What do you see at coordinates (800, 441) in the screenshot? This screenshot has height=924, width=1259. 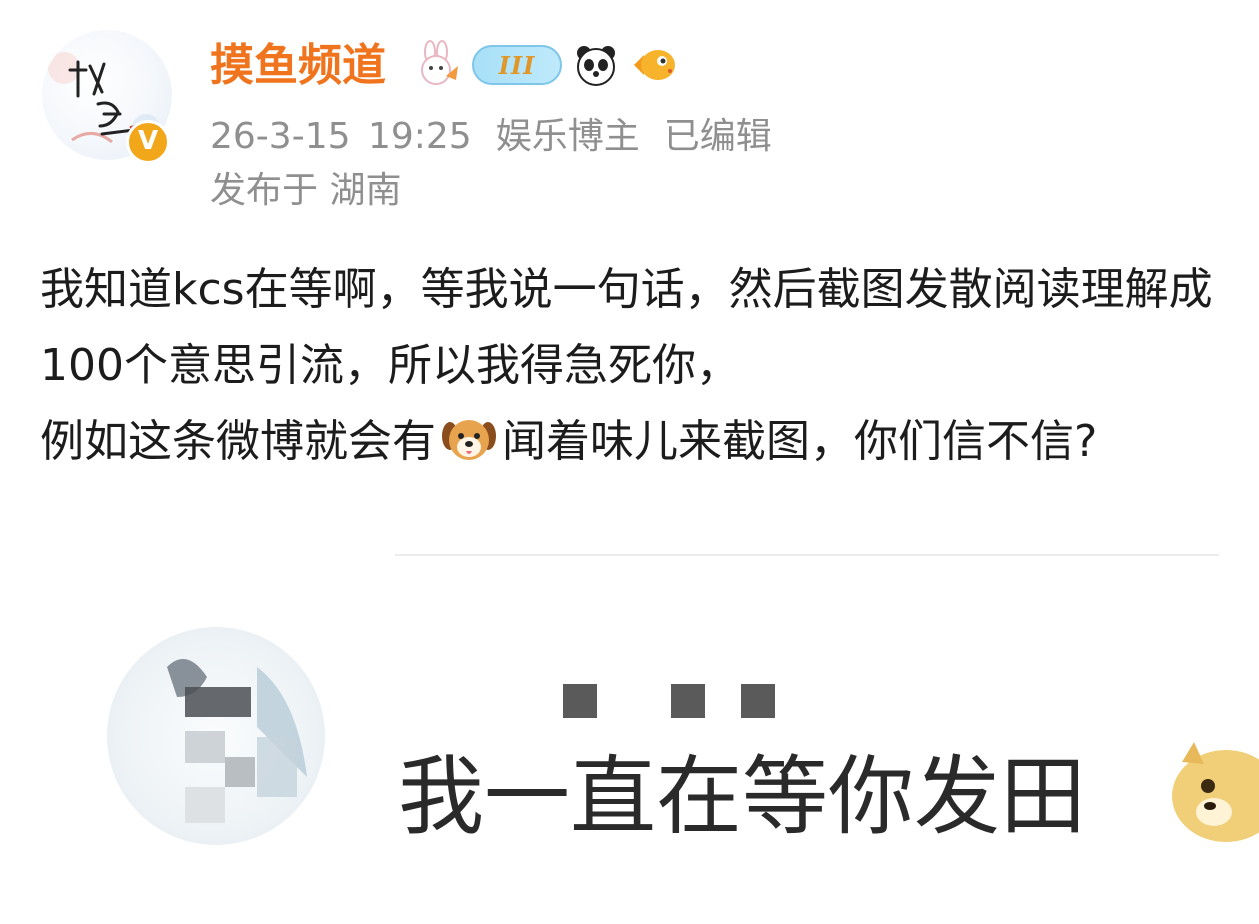 I see `post-text-part2: 闻着味儿来截图，你们信不信?` at bounding box center [800, 441].